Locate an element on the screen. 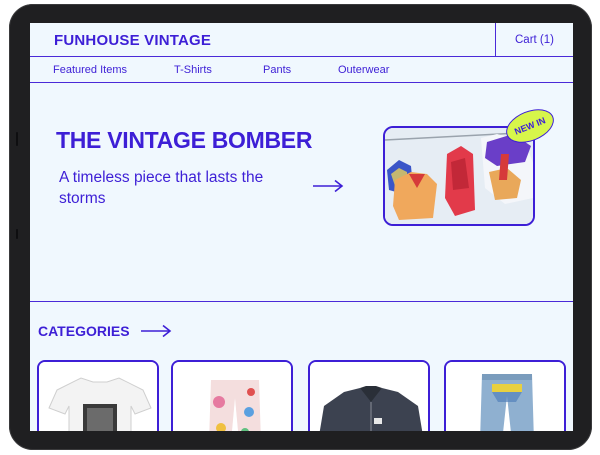  jacket-image is located at coordinates (369, 396).